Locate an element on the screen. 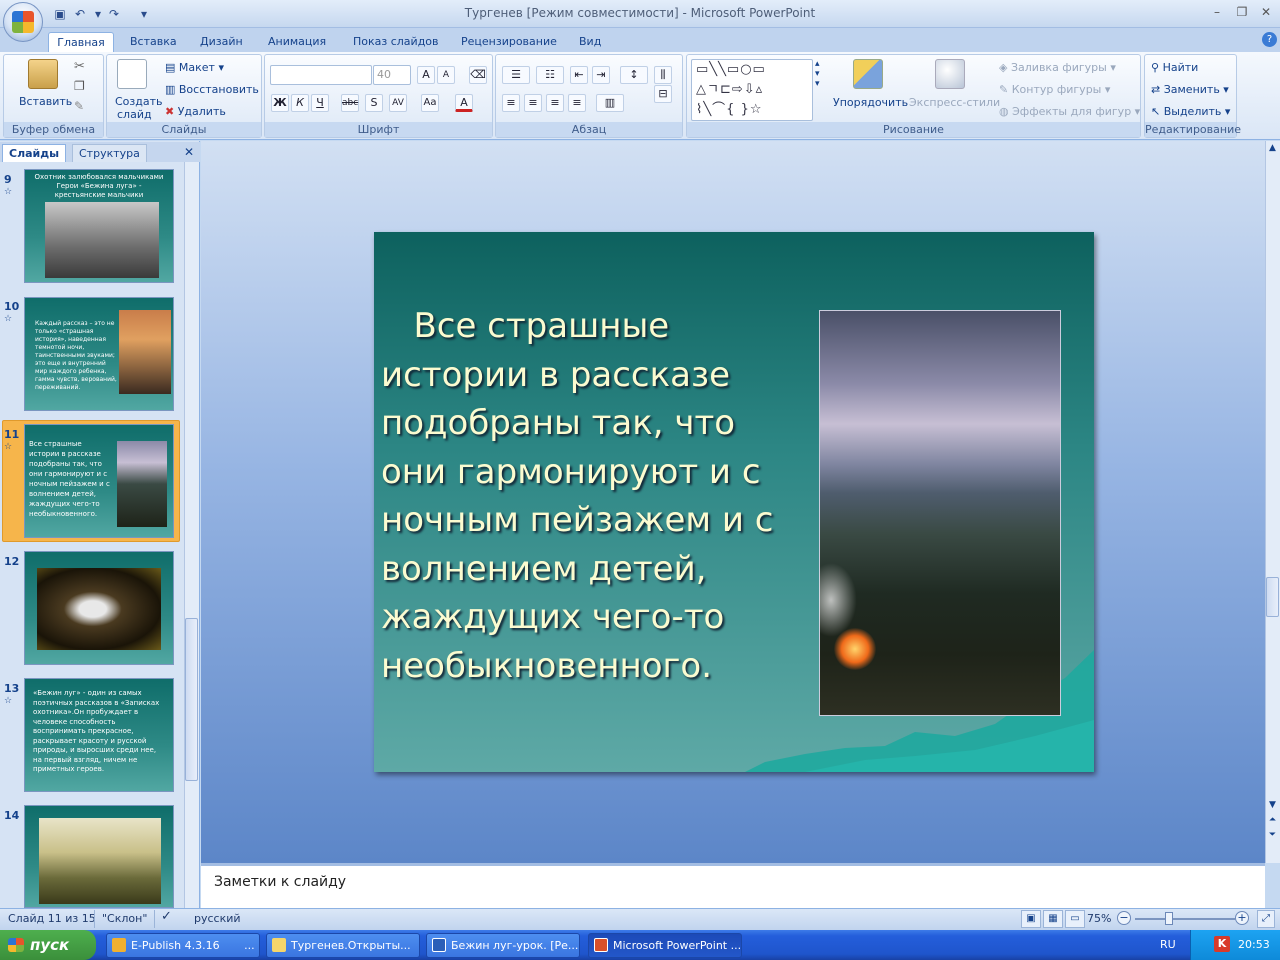  line-spacing-icon: ↕ is located at coordinates (634, 75).